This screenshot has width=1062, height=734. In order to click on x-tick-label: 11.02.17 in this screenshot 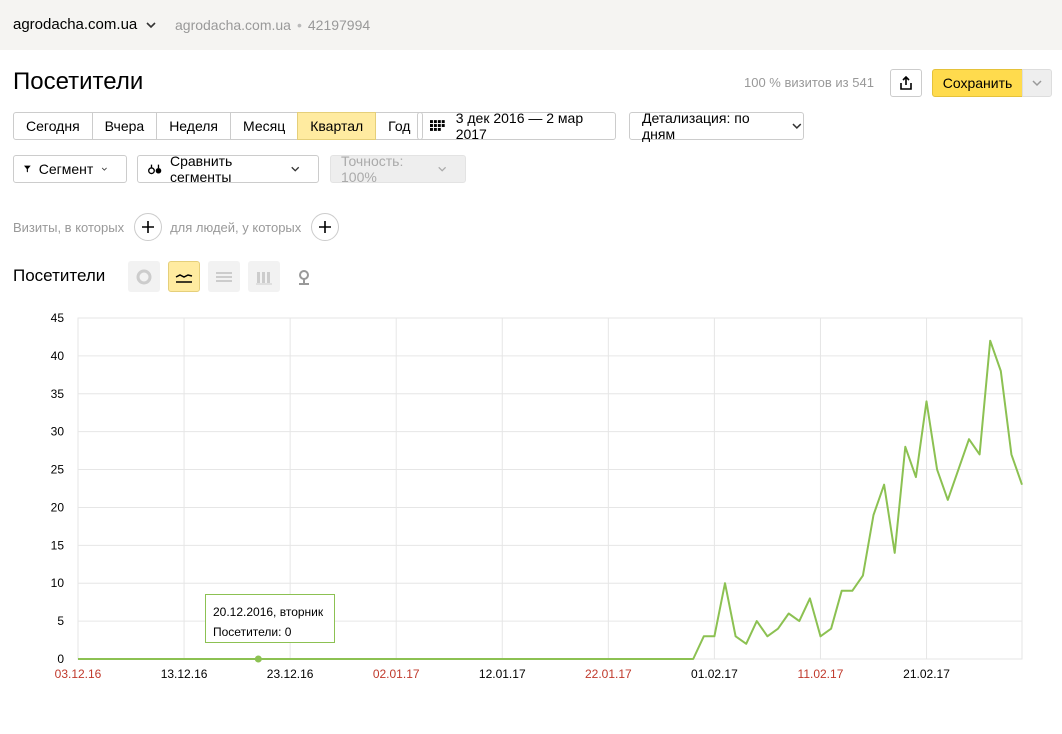, I will do `click(821, 674)`.